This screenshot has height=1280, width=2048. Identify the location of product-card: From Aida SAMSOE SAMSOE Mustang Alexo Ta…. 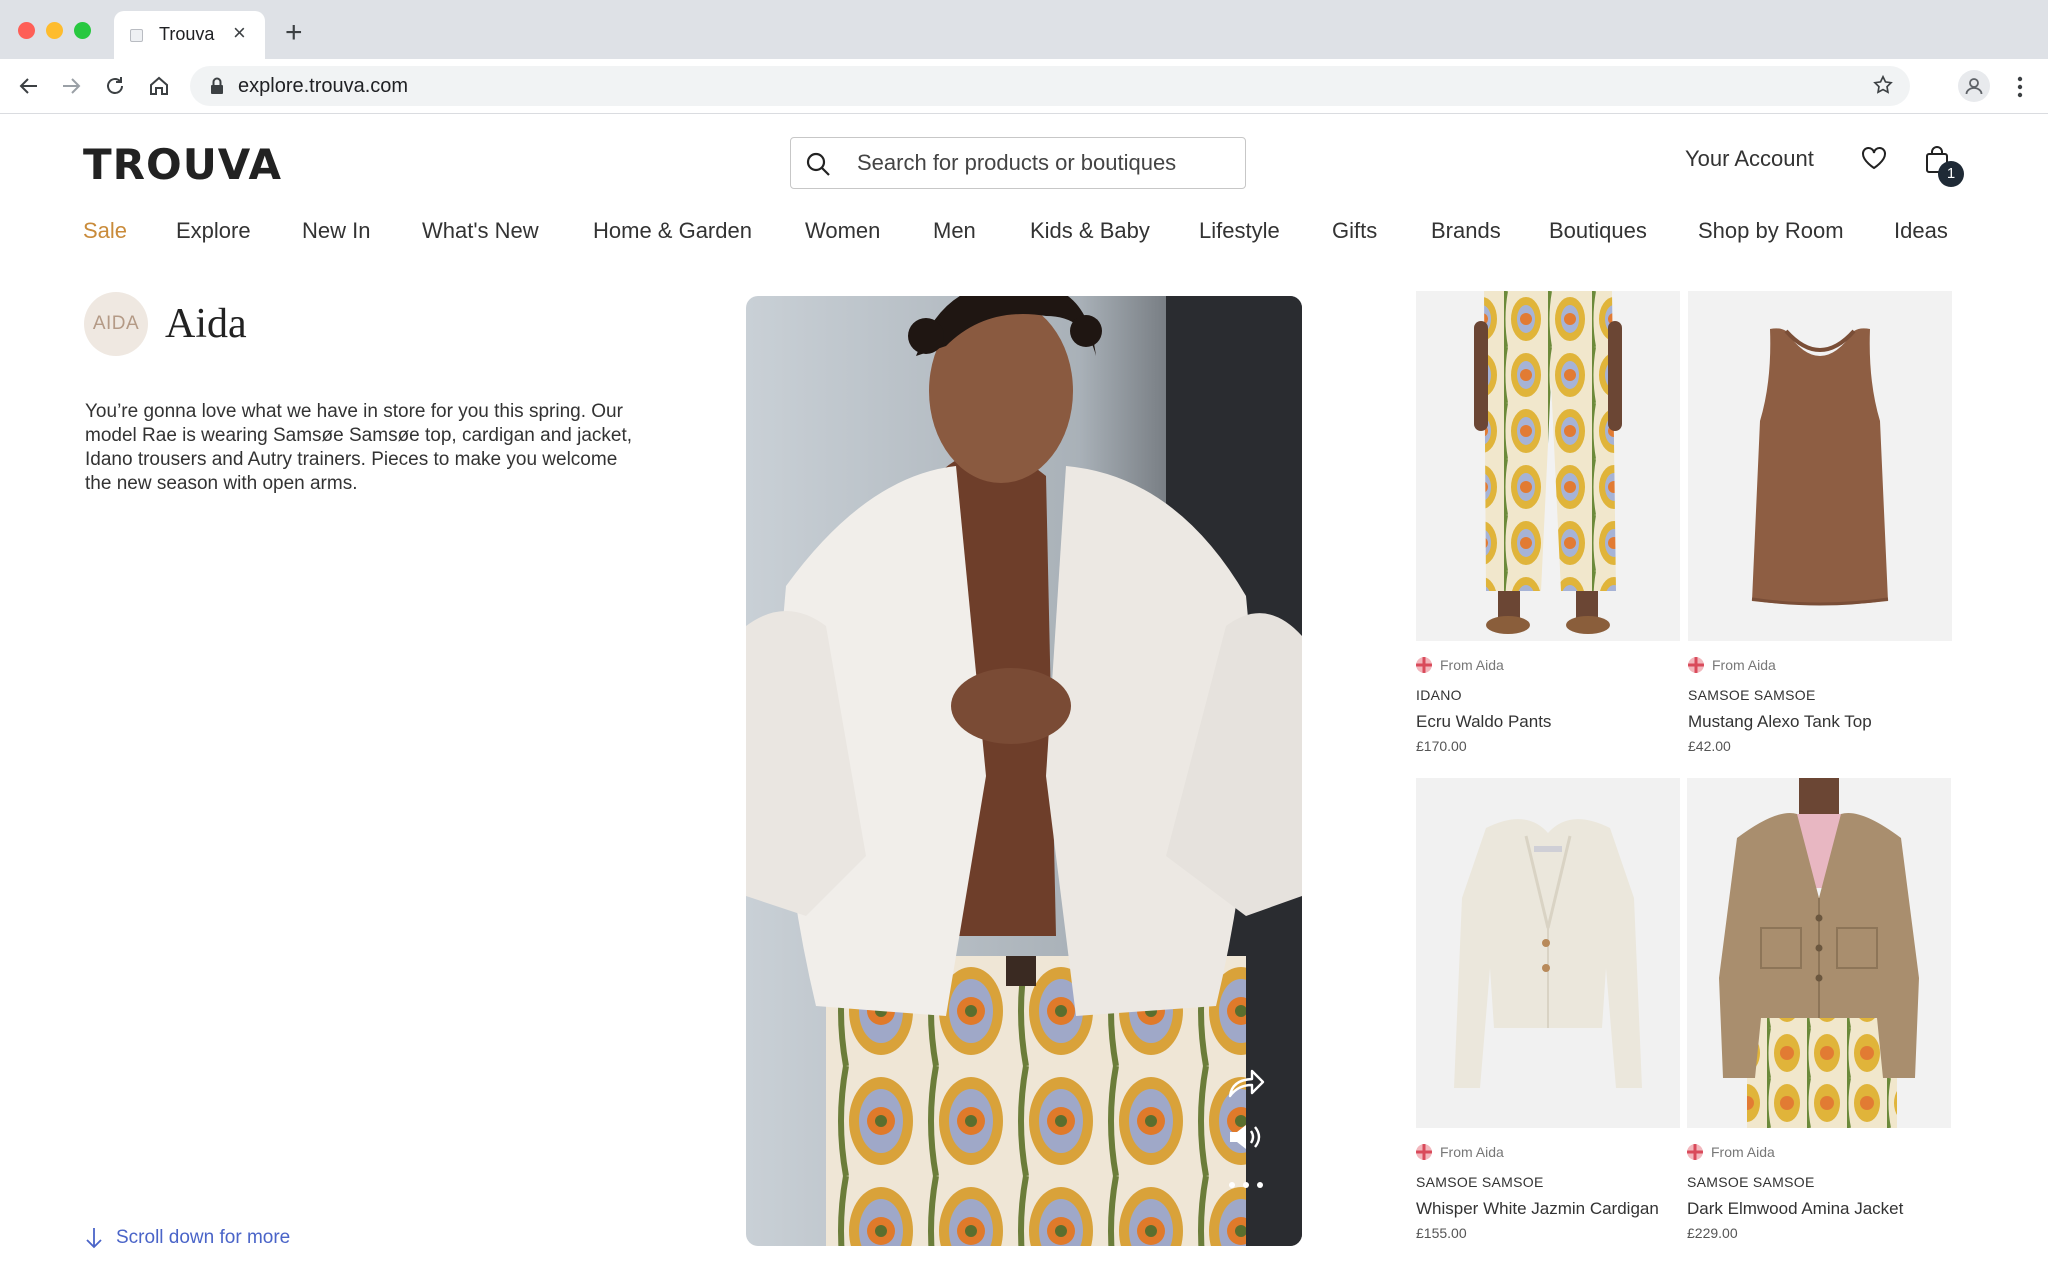
(1820, 531).